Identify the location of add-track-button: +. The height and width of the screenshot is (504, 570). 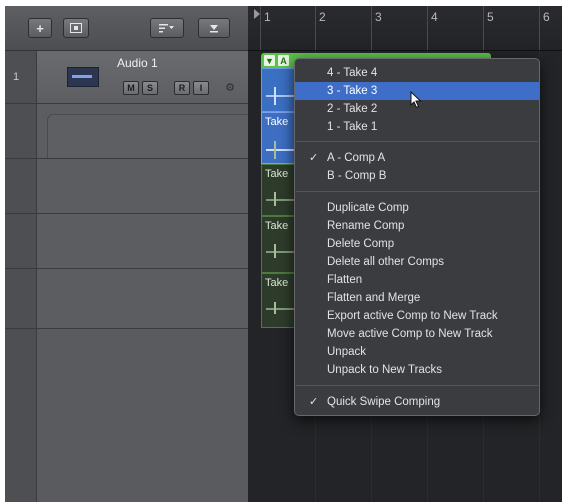
(40, 28).